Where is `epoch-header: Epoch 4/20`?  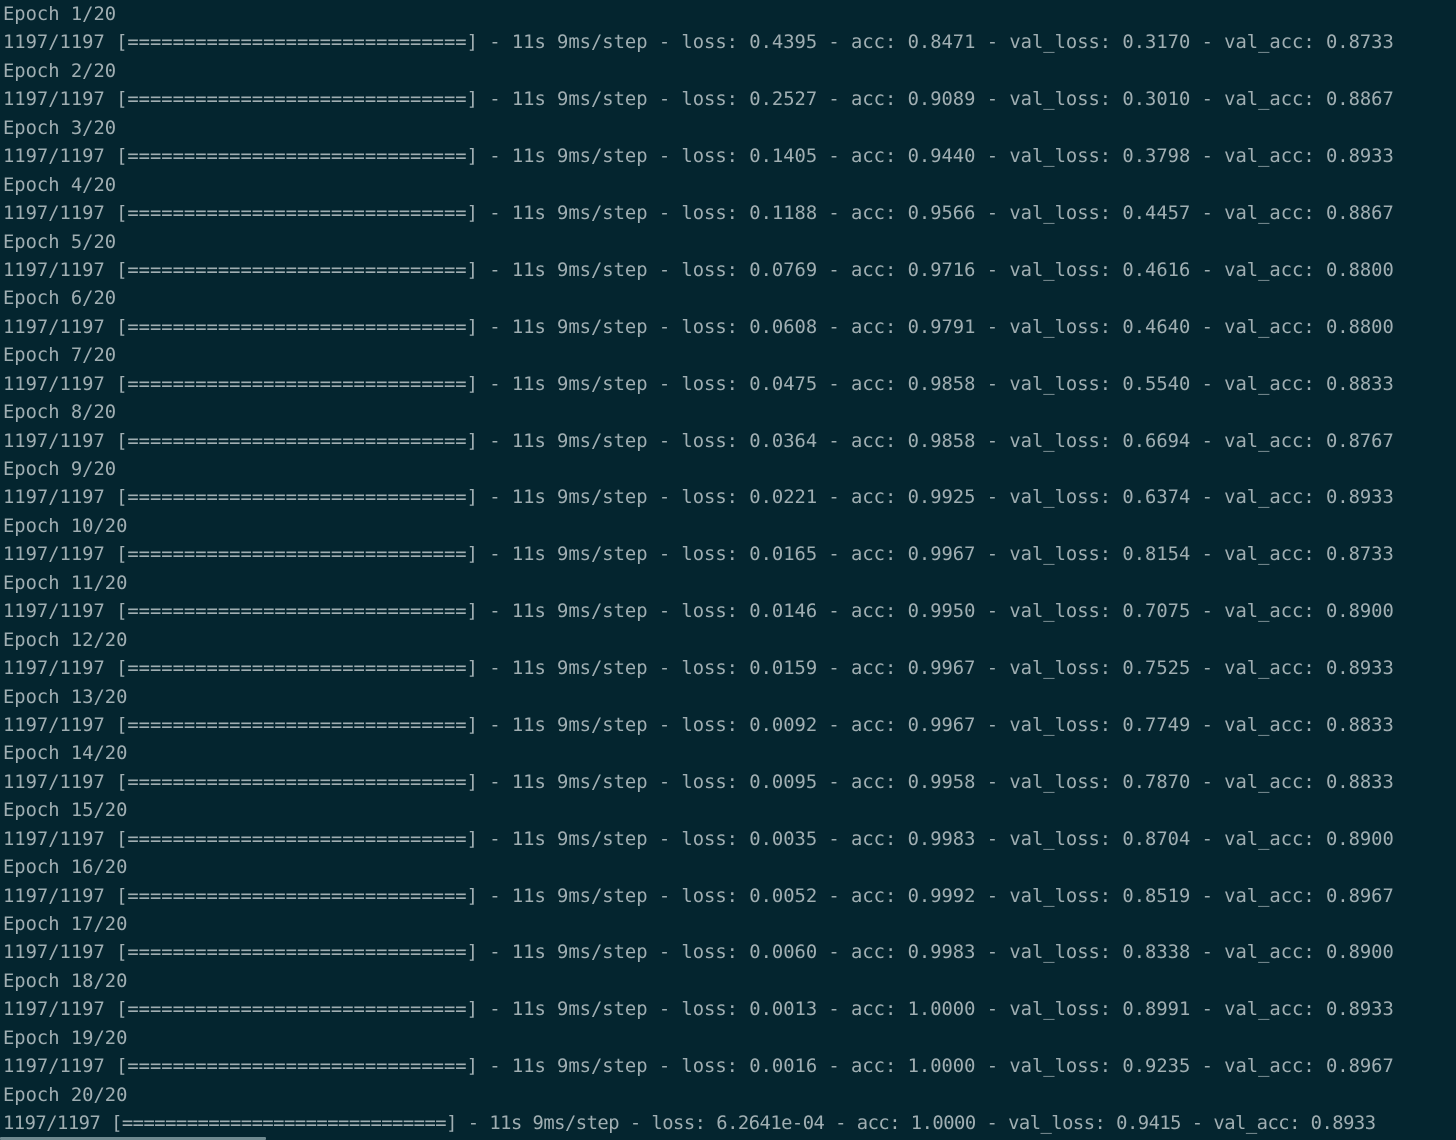
epoch-header: Epoch 4/20 is located at coordinates (60, 185).